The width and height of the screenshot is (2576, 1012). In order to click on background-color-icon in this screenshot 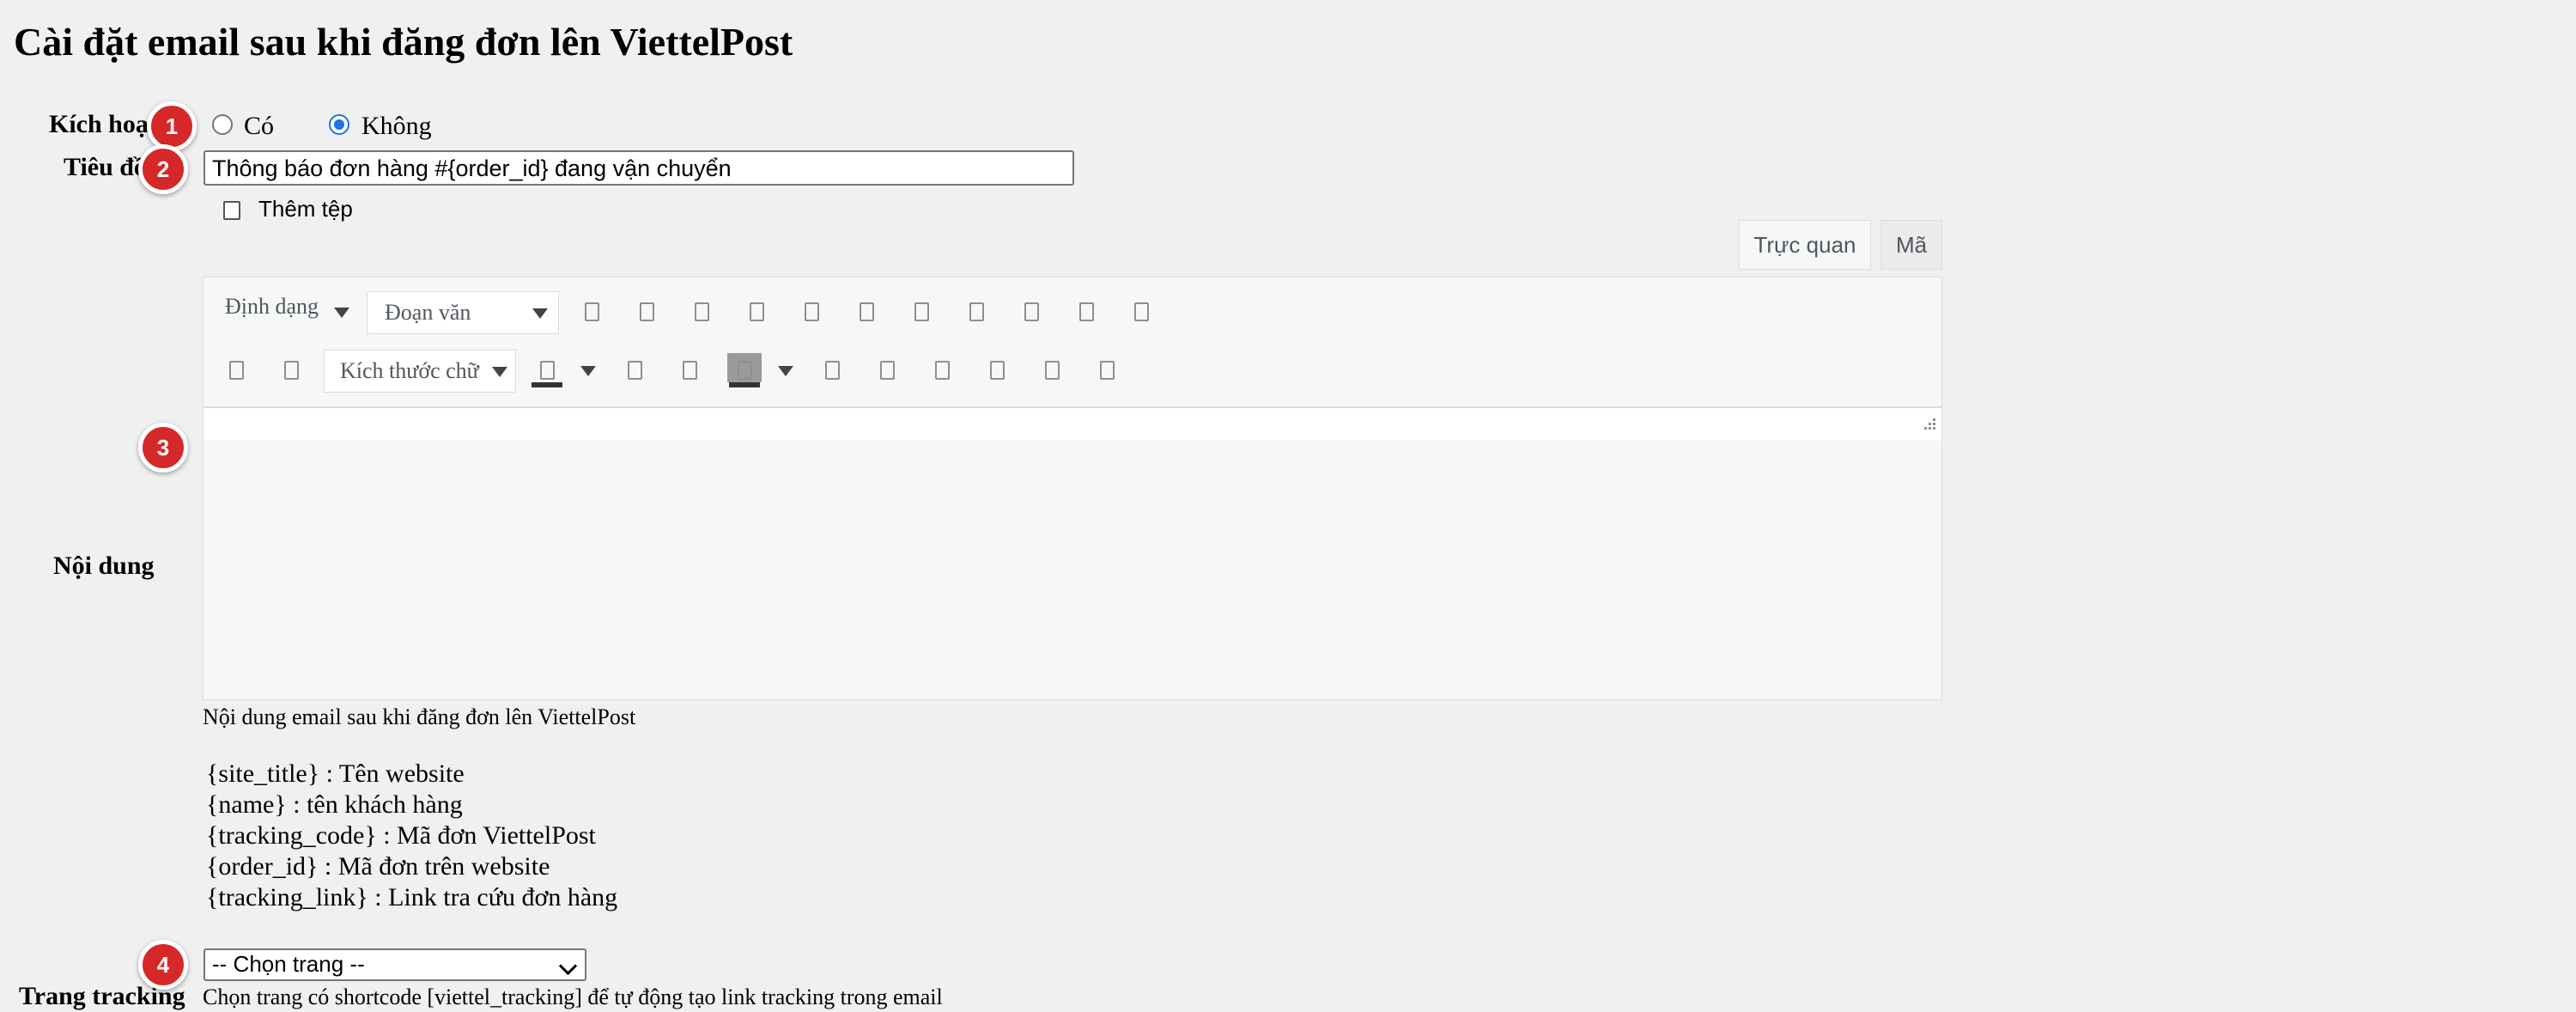, I will do `click(745, 370)`.